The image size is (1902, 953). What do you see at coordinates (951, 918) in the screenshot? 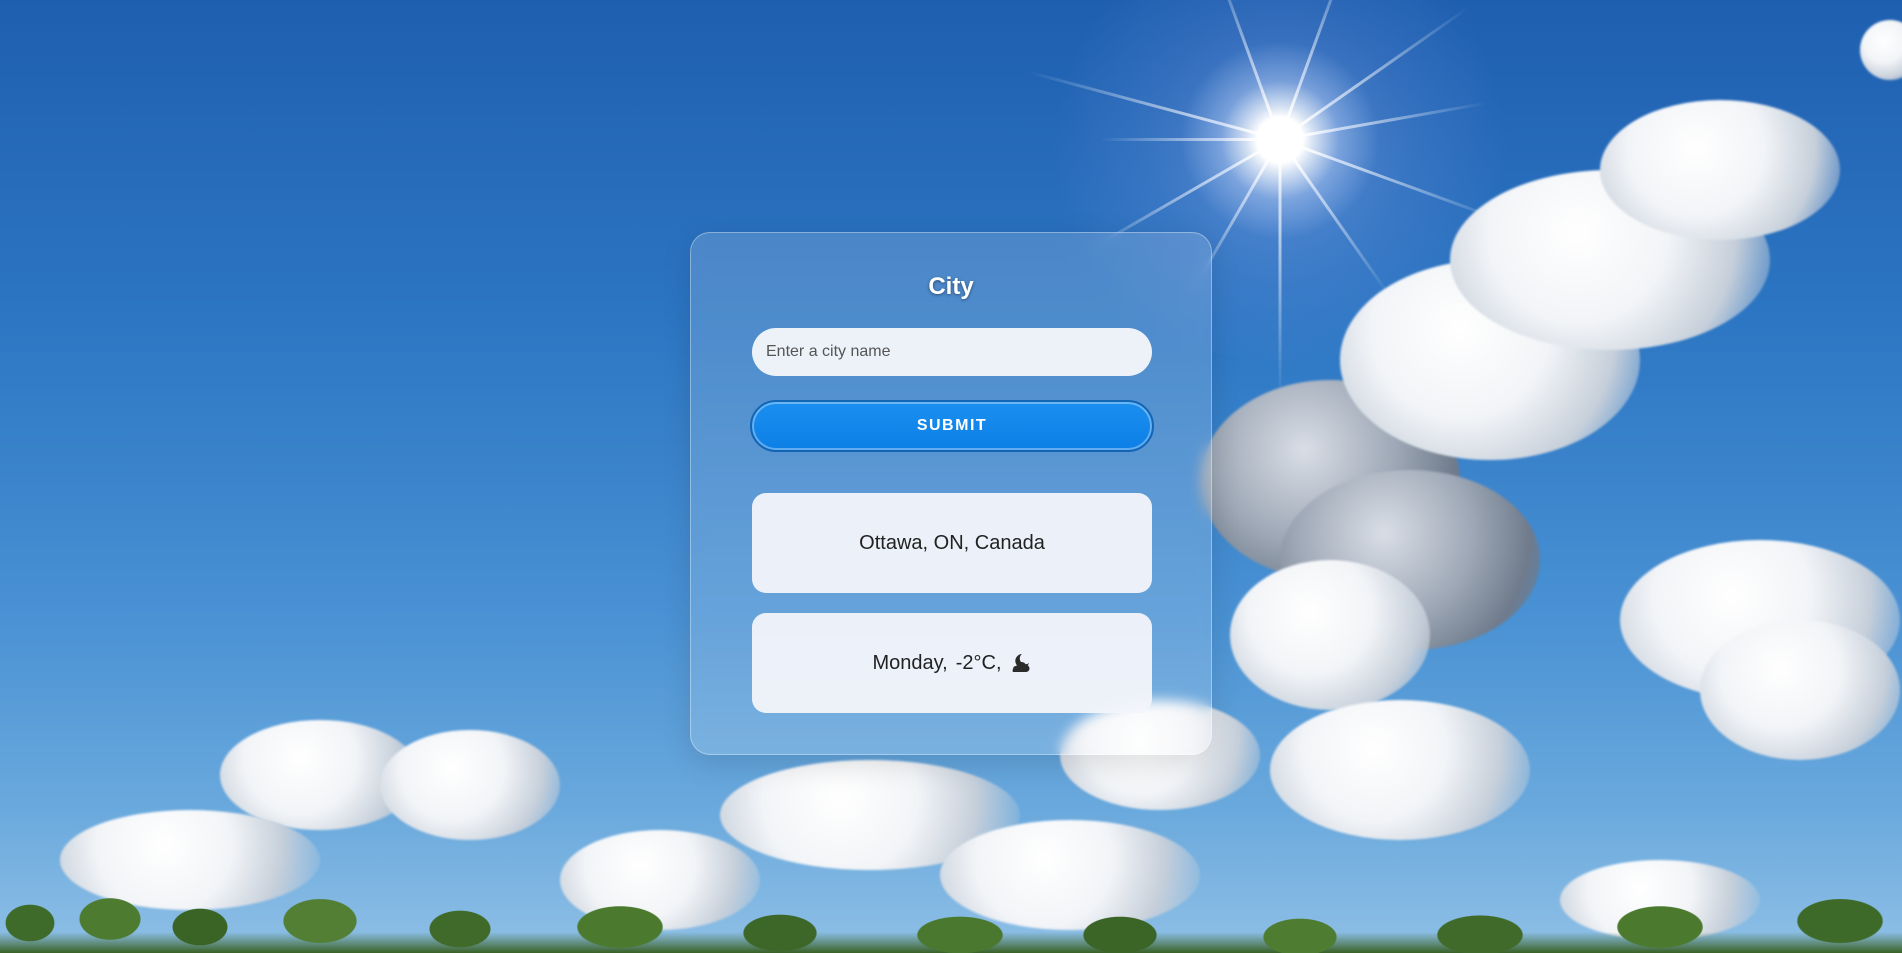
I see `treeline` at bounding box center [951, 918].